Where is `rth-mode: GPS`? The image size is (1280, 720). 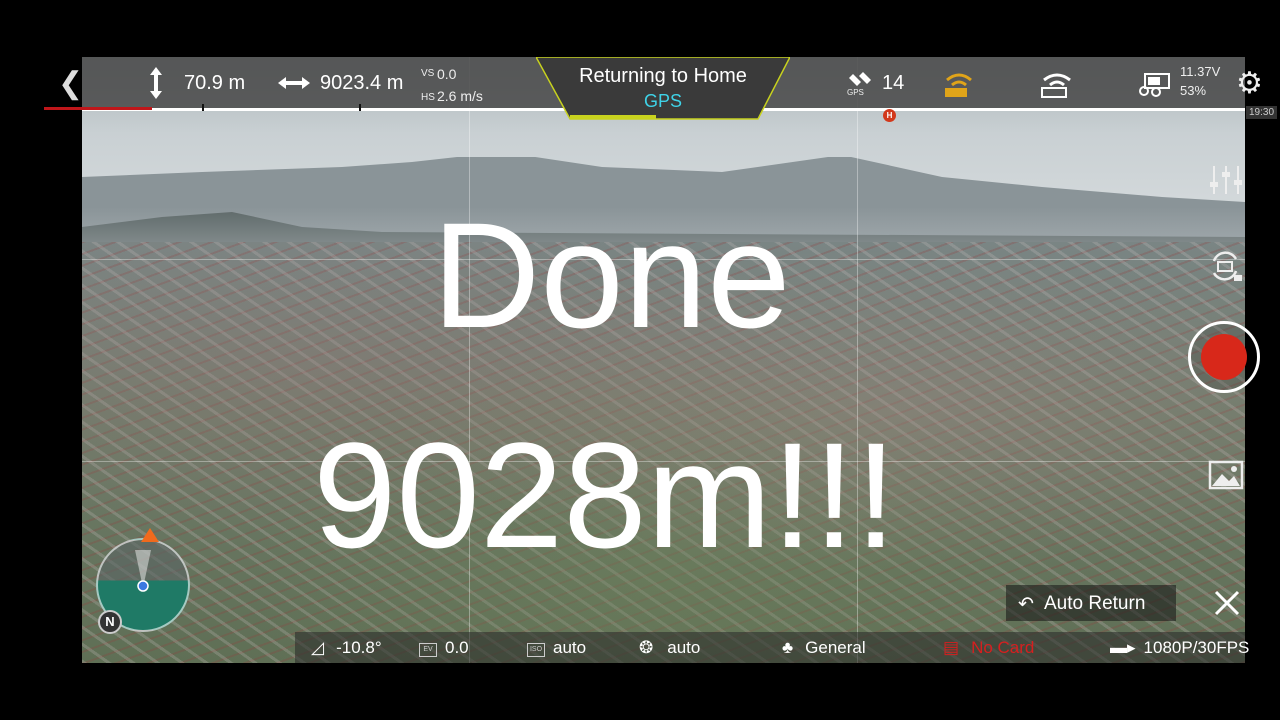
rth-mode: GPS is located at coordinates (662, 101).